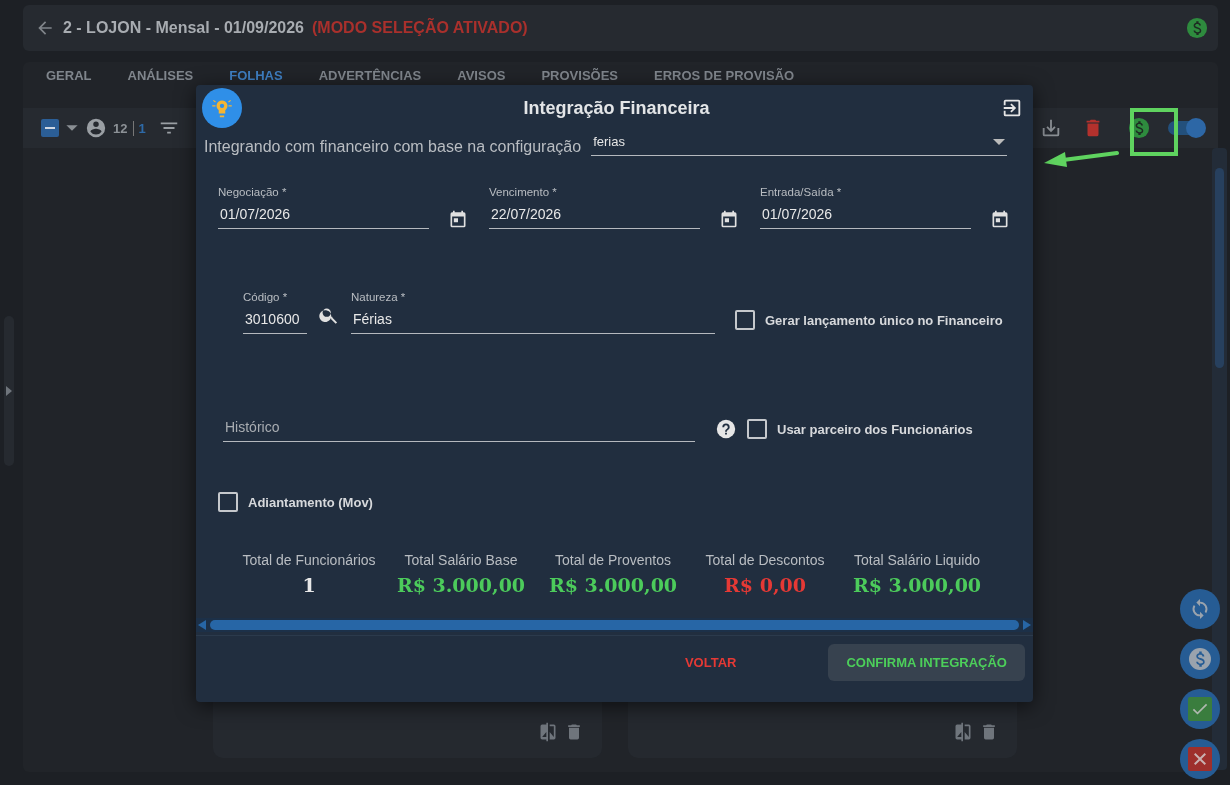  I want to click on total-label: Total Salário Liquido, so click(917, 560).